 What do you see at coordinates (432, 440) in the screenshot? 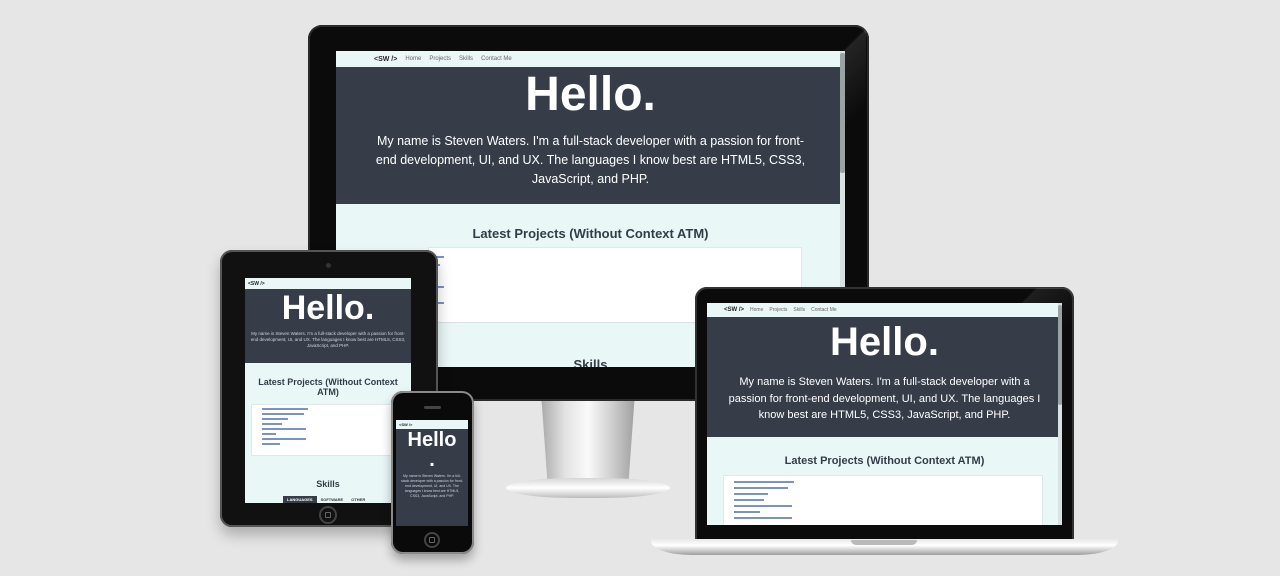
I see `hero-title: Hello` at bounding box center [432, 440].